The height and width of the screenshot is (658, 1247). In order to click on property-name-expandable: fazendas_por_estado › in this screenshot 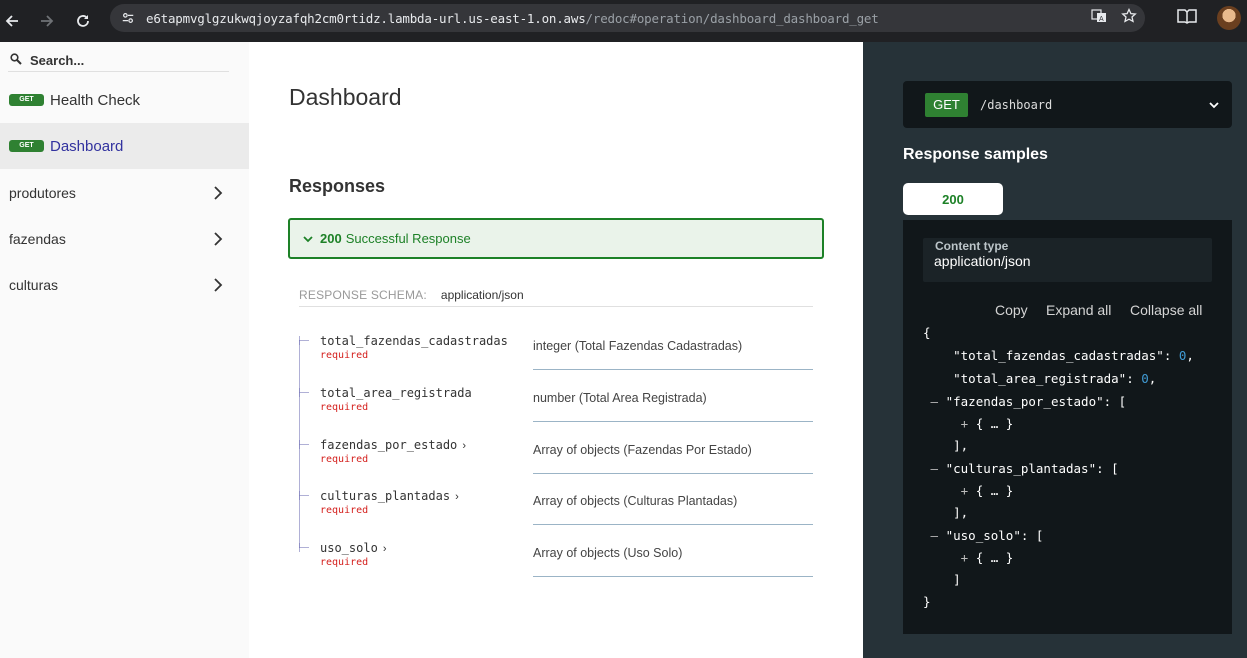, I will do `click(393, 445)`.